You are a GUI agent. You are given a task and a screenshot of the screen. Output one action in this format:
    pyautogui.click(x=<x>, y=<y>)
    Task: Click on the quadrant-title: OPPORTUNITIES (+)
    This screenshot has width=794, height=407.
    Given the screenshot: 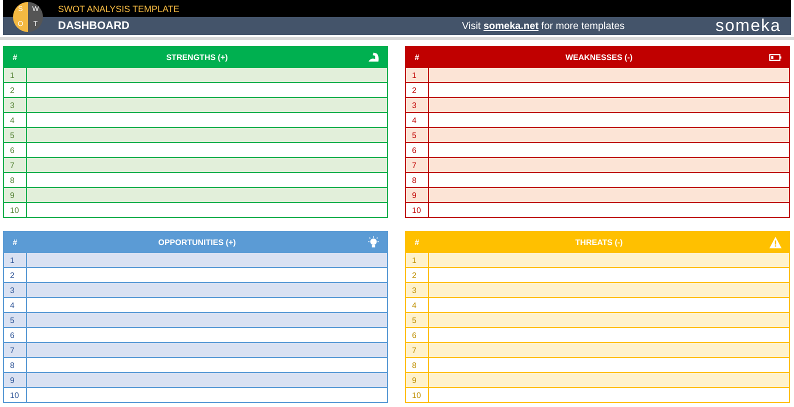 What is the action you would take?
    pyautogui.click(x=197, y=242)
    